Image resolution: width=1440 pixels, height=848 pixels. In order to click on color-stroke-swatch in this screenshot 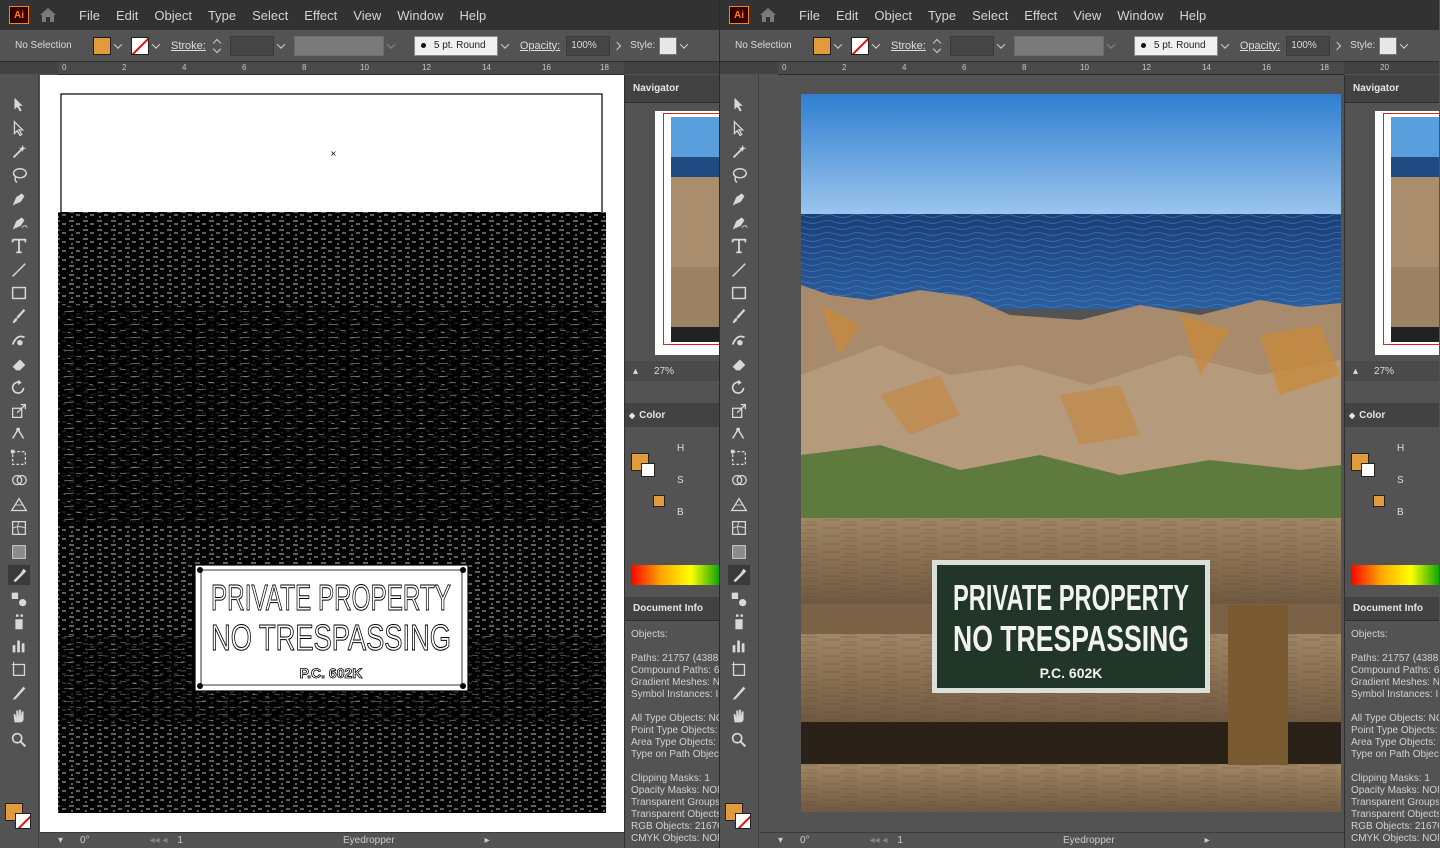, I will do `click(648, 470)`.